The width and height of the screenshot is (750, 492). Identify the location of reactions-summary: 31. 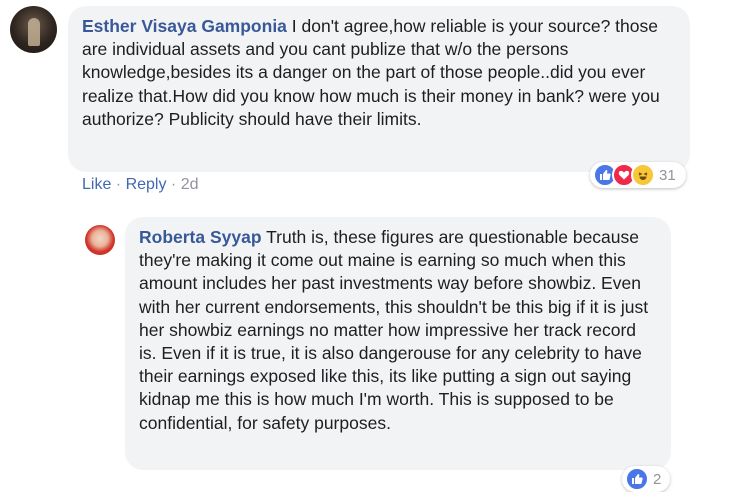
(638, 175).